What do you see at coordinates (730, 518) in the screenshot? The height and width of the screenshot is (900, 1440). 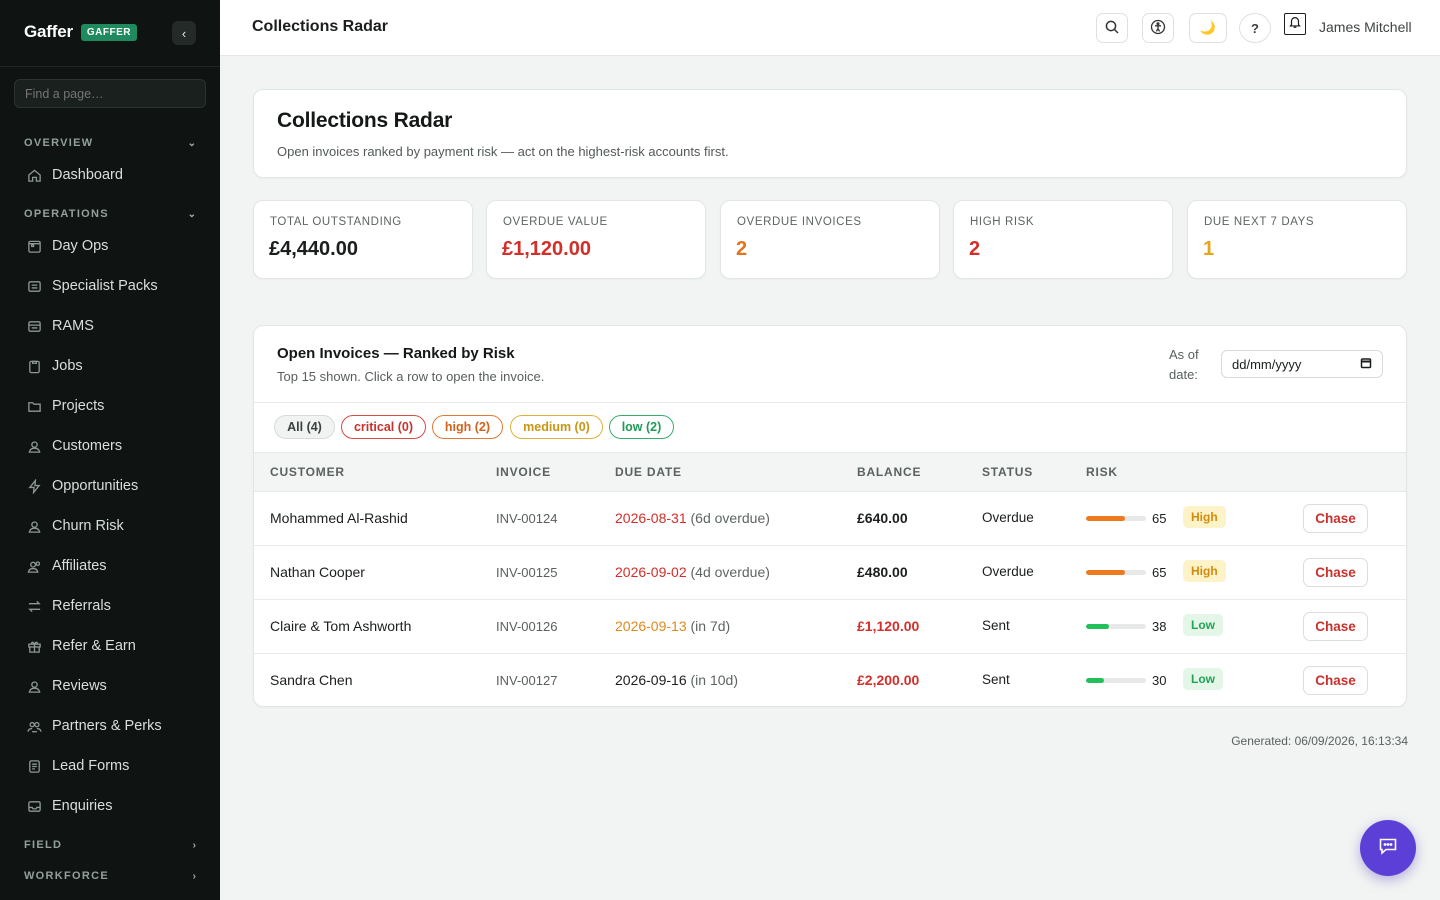 I see `due-date-note: (6d overdue)` at bounding box center [730, 518].